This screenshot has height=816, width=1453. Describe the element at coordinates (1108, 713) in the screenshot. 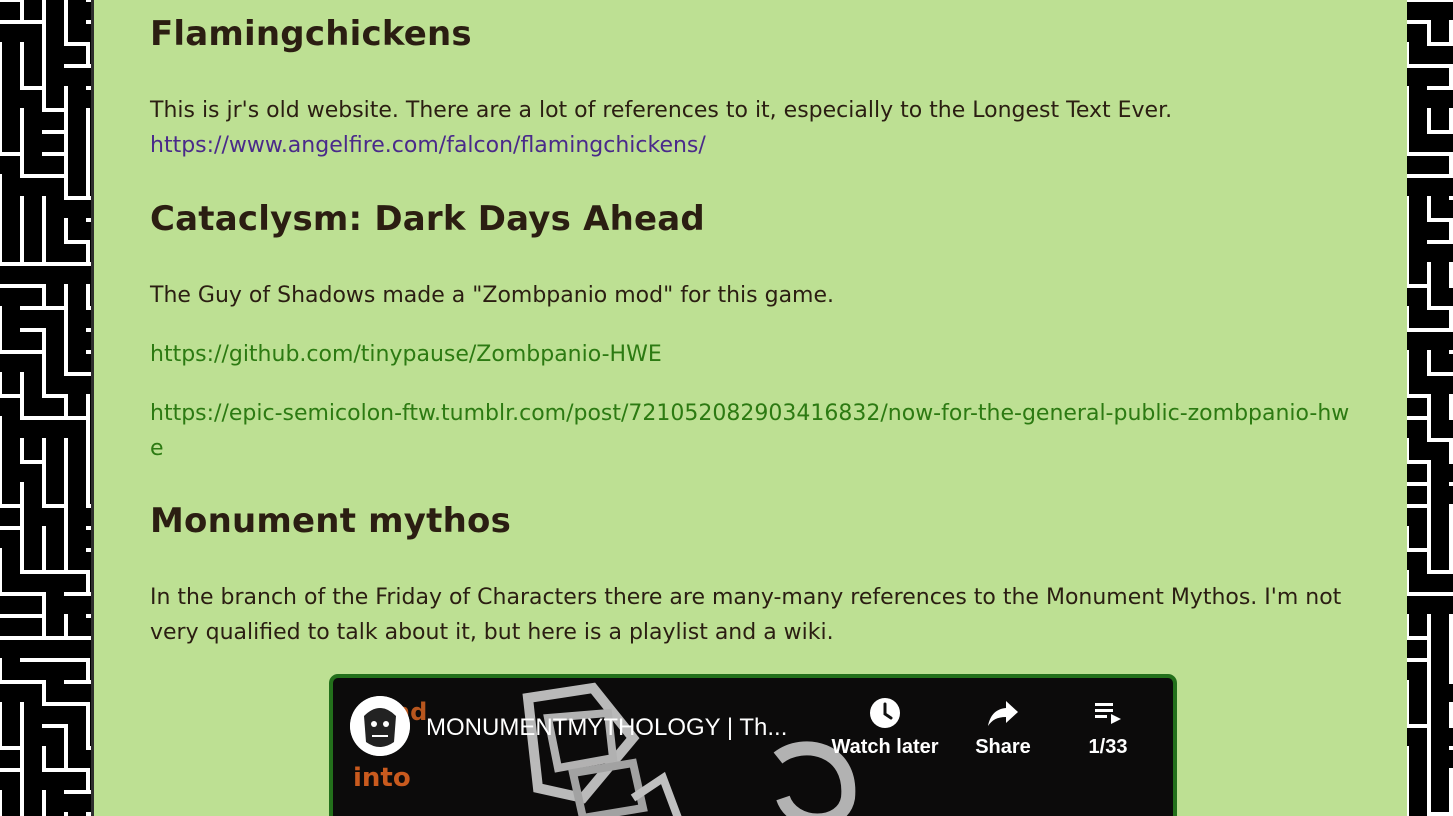

I see `playlist-icon` at that location.